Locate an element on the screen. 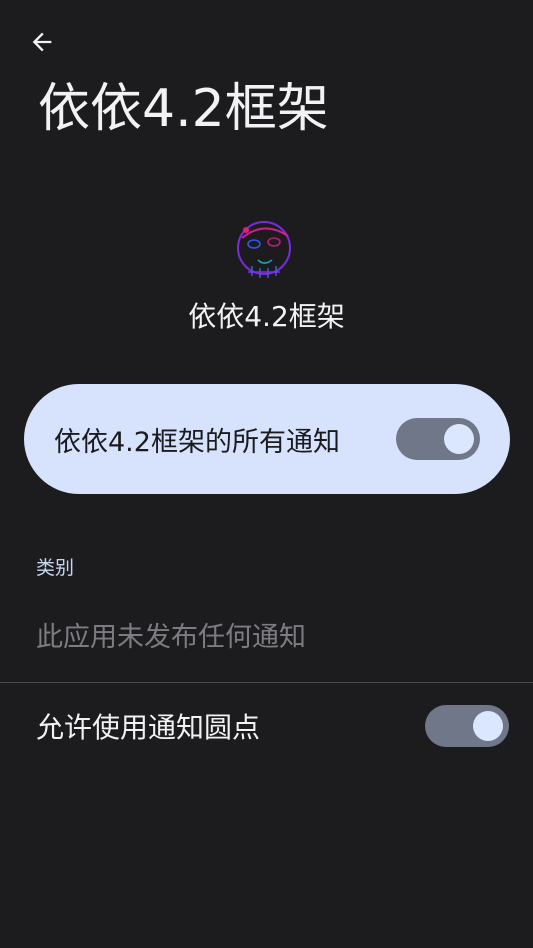 This screenshot has height=948, width=533. back-button is located at coordinates (42, 42).